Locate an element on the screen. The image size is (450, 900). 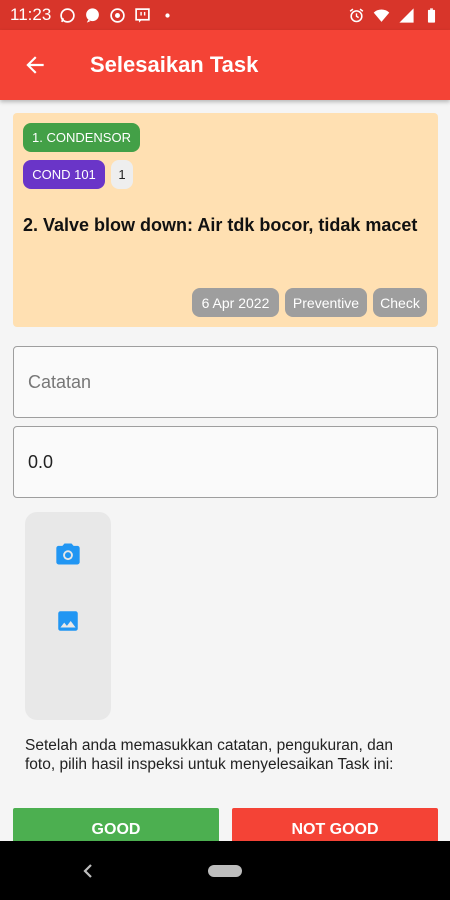
action-type-tag: Check is located at coordinates (400, 302).